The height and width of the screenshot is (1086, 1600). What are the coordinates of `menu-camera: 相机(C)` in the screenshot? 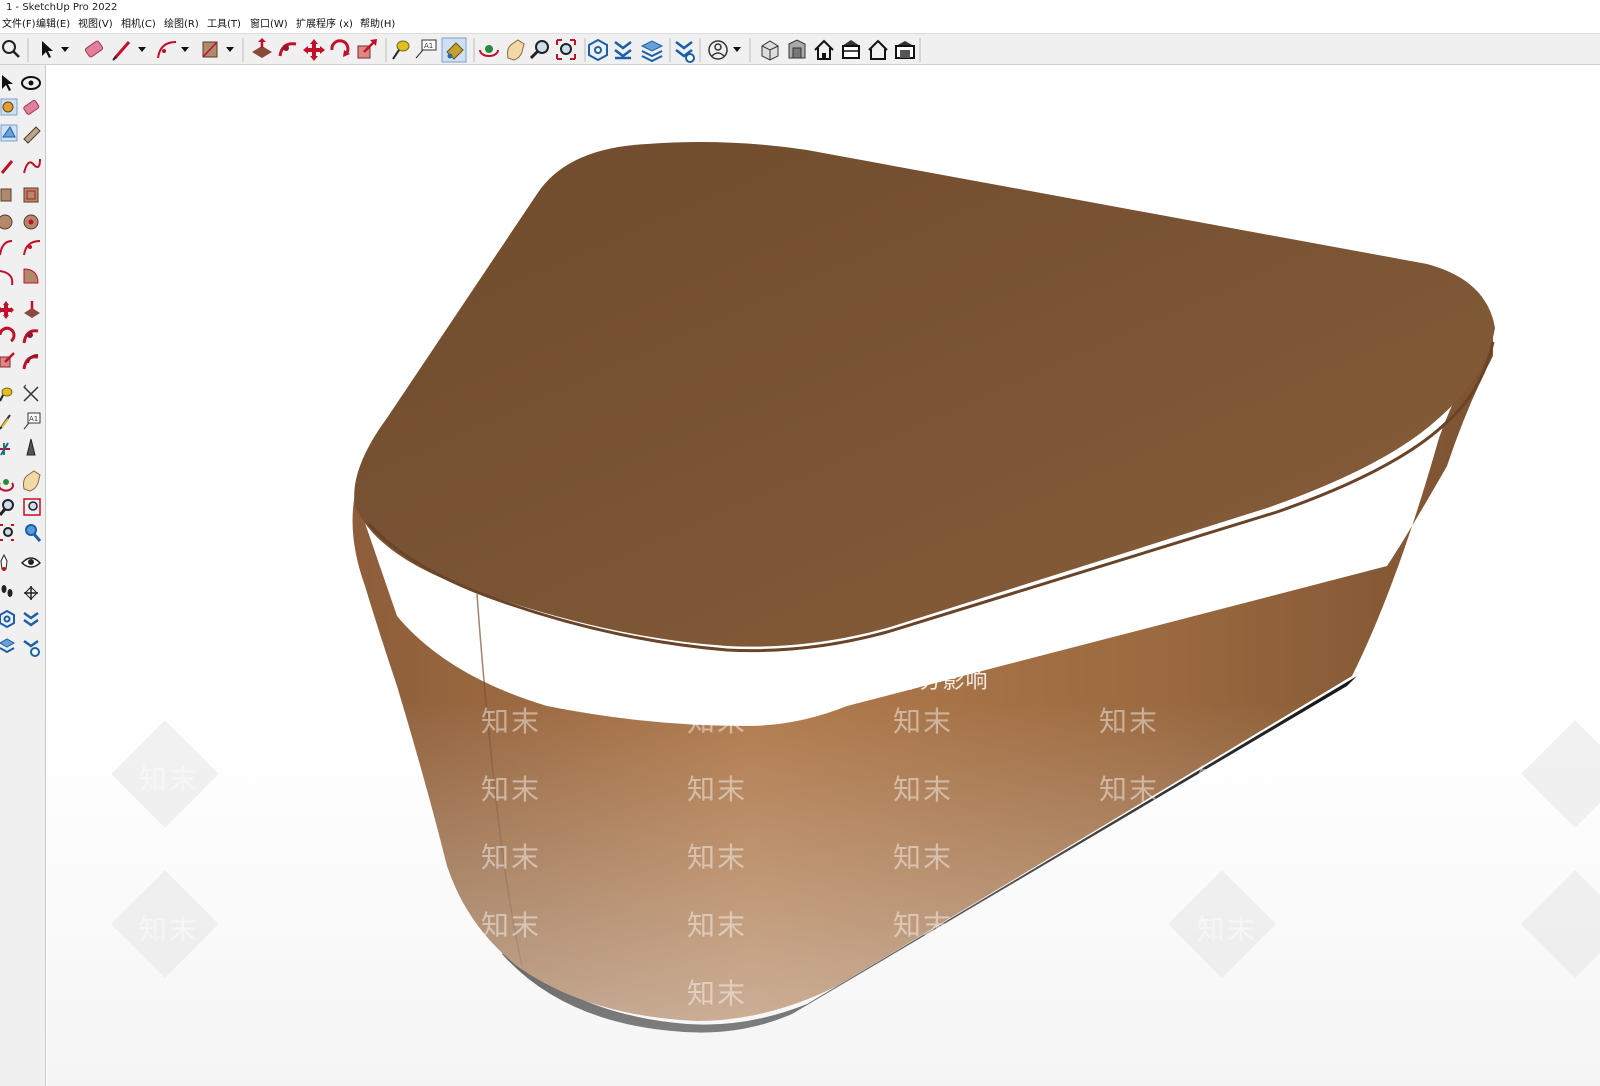 It's located at (138, 24).